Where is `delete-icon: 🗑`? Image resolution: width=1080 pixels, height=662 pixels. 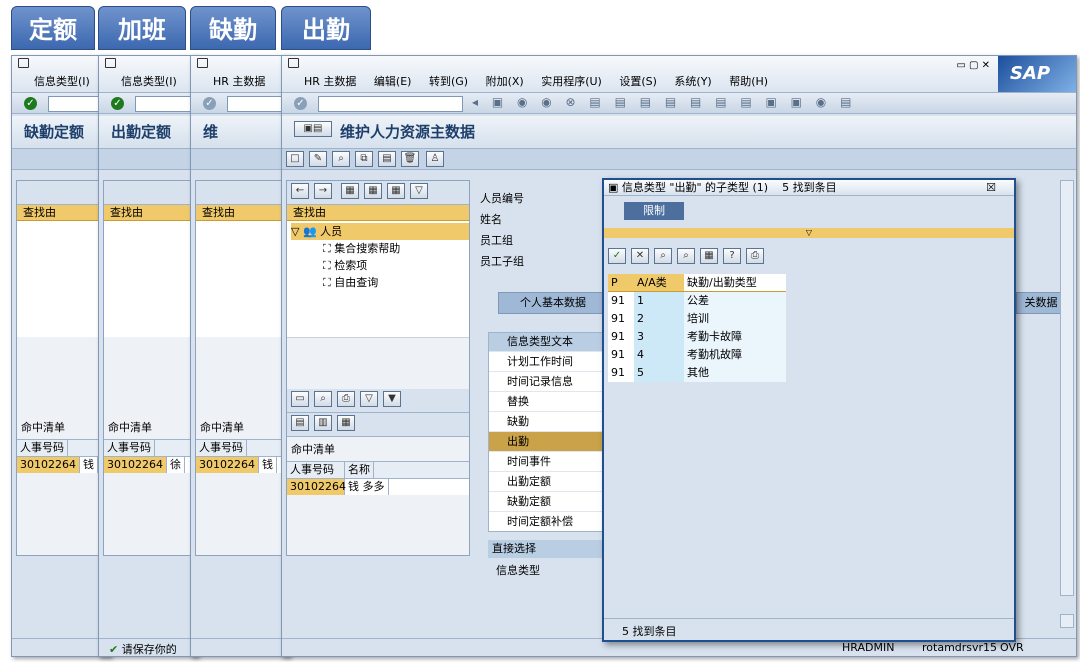 delete-icon: 🗑 is located at coordinates (410, 159).